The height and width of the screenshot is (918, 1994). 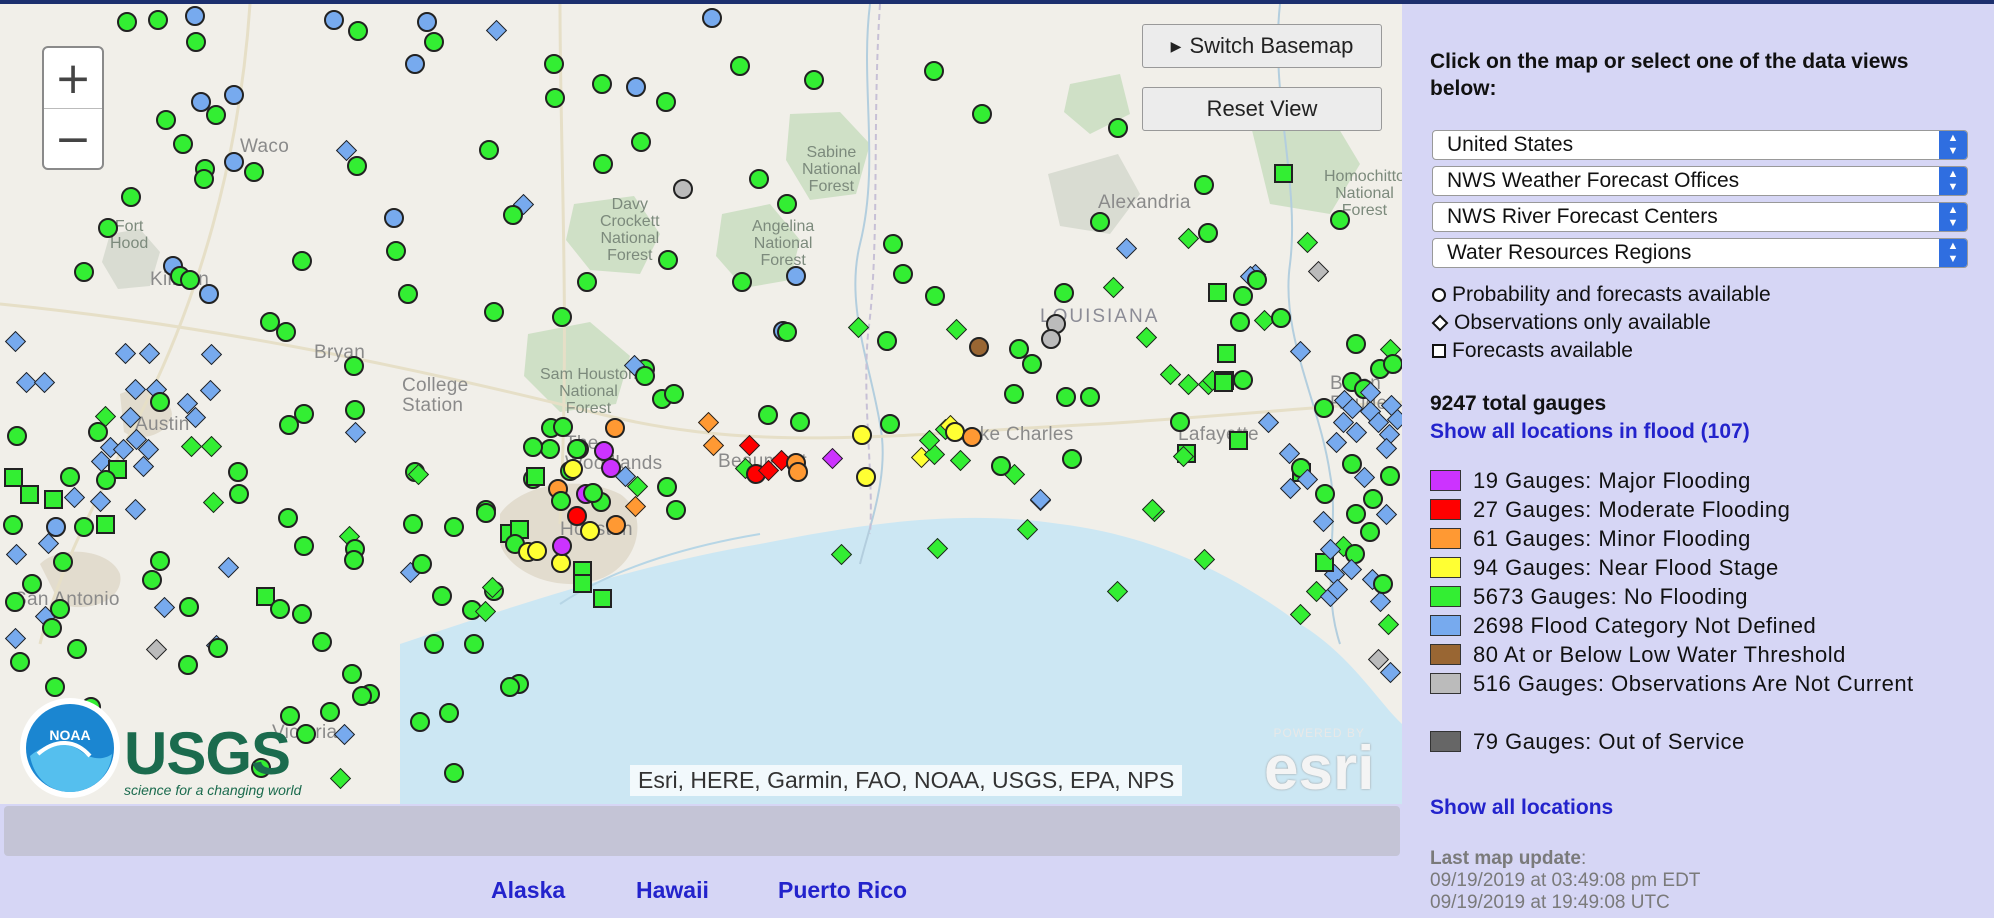 What do you see at coordinates (1262, 109) in the screenshot?
I see `reset-view-button: Reset View` at bounding box center [1262, 109].